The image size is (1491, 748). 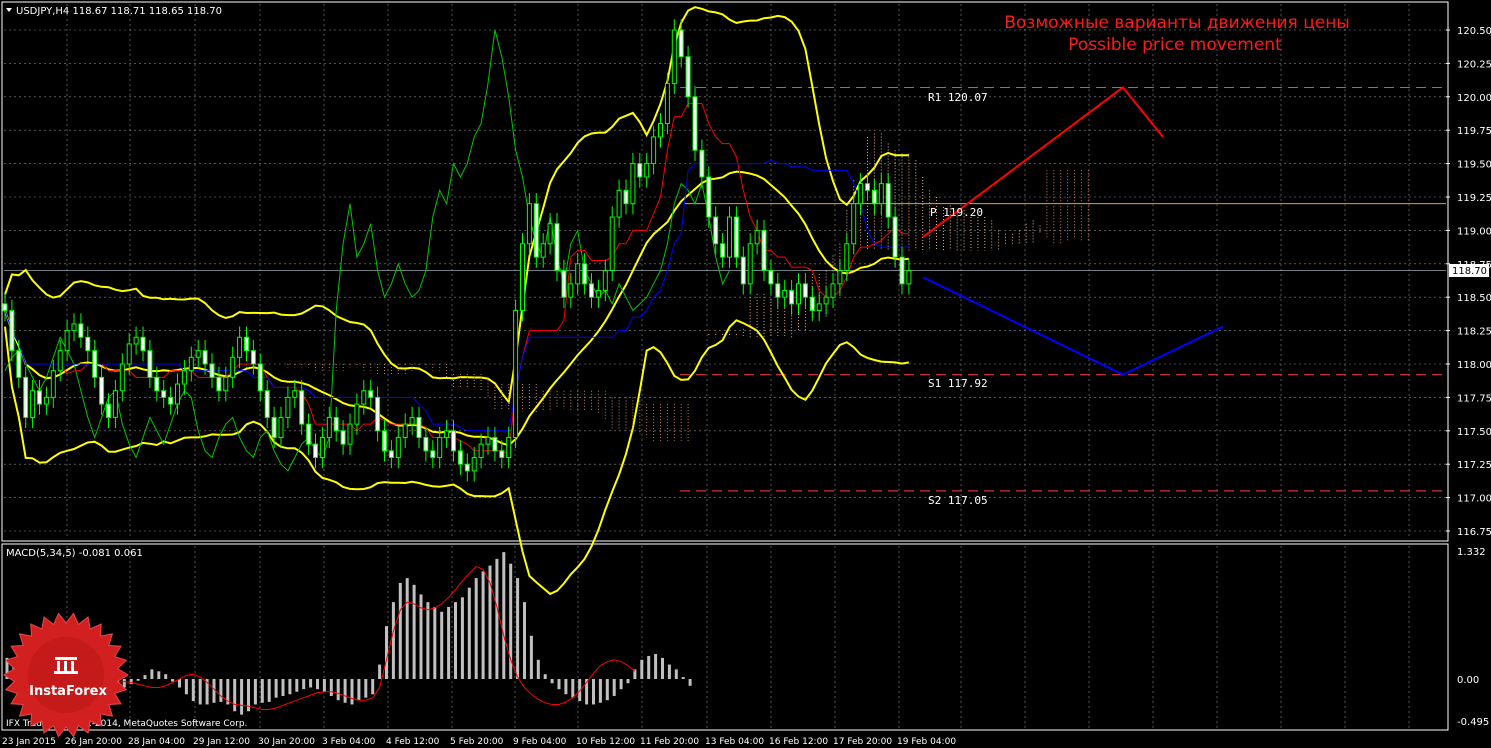 What do you see at coordinates (477, 742) in the screenshot?
I see `time-tick-label: 5 Feb 20:00` at bounding box center [477, 742].